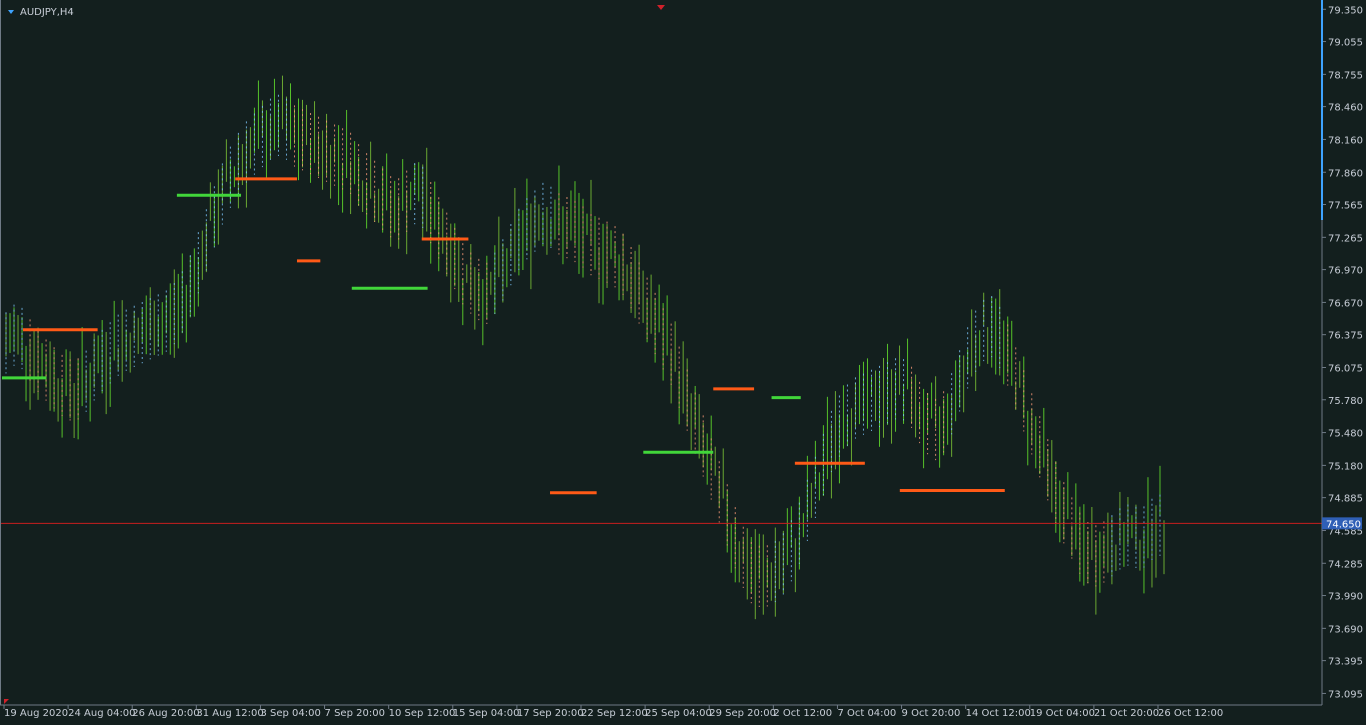 The height and width of the screenshot is (725, 1366). I want to click on y-tick-label: 73.395, so click(1345, 662).